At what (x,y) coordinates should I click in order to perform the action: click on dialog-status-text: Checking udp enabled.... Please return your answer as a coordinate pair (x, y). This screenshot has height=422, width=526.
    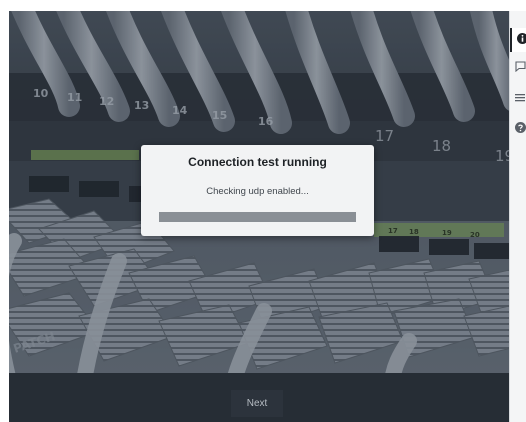
    Looking at the image, I should click on (257, 191).